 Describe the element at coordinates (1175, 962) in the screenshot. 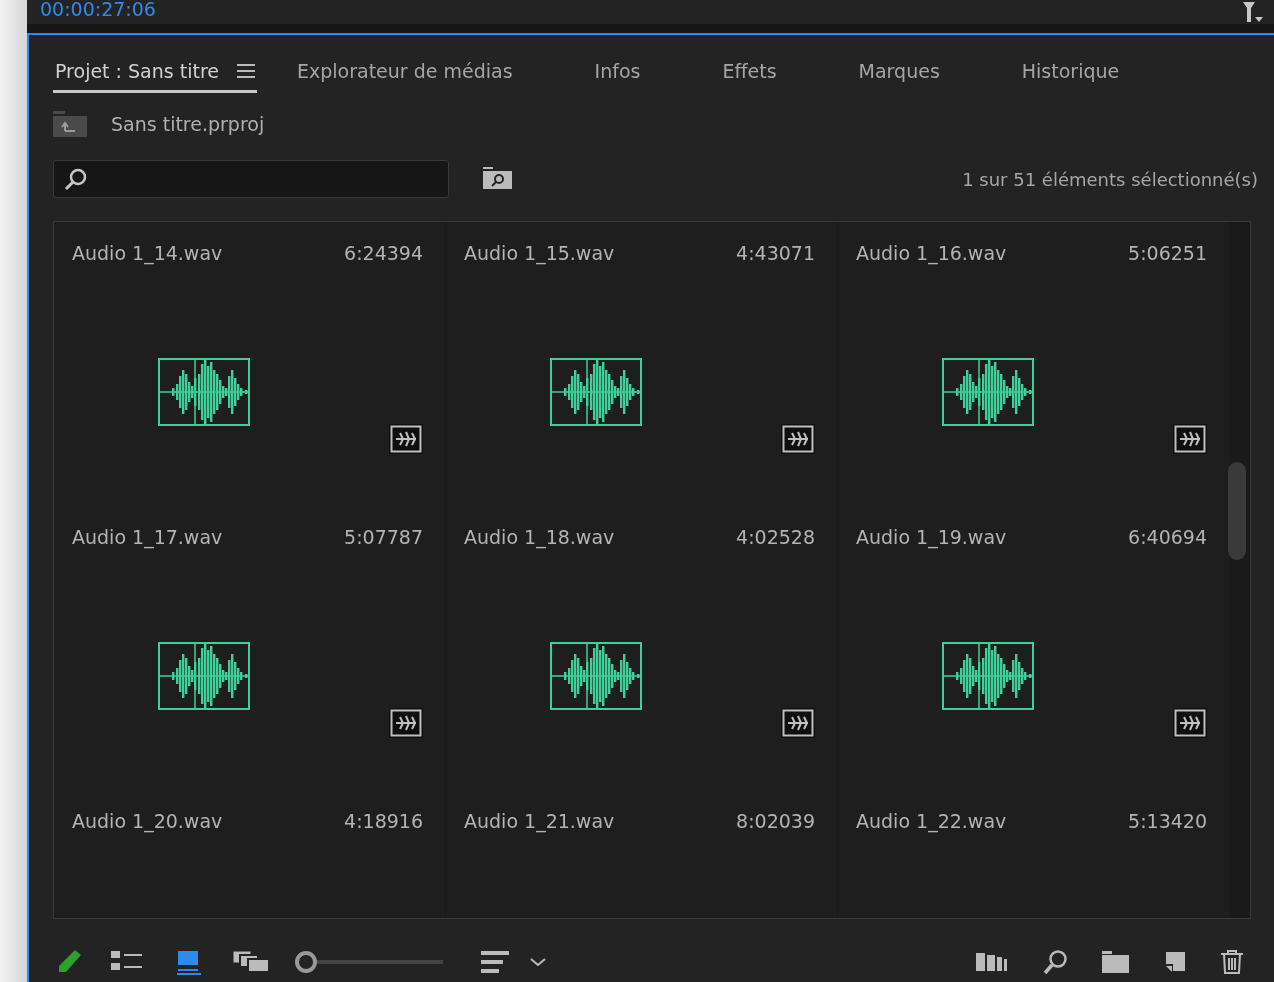

I see `new-item-button` at that location.